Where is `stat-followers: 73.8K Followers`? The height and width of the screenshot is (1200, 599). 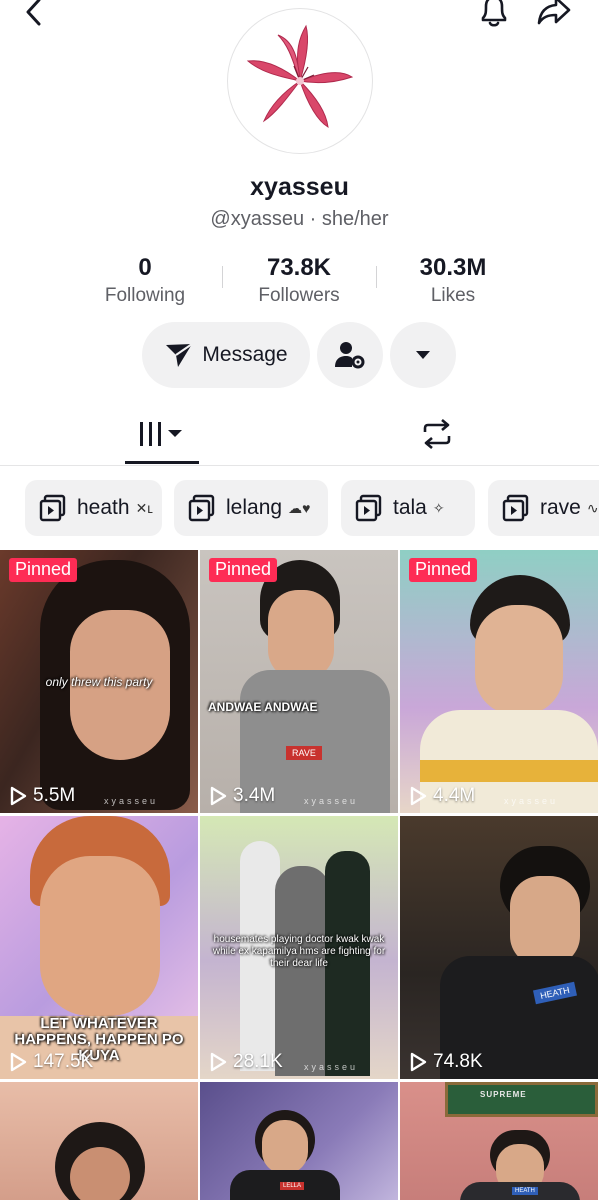 stat-followers: 73.8K Followers is located at coordinates (299, 281).